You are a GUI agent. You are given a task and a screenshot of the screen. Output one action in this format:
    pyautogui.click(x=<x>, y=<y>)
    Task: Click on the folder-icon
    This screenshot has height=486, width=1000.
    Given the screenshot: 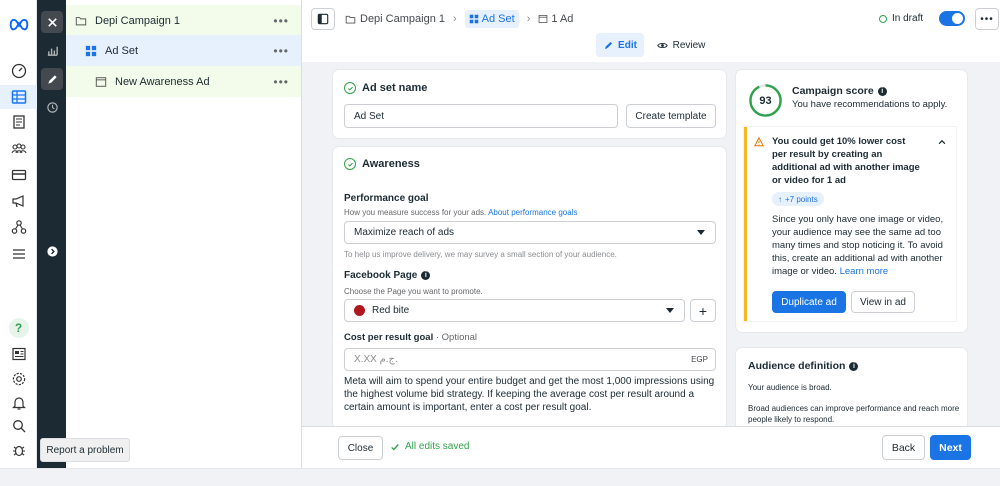 What is the action you would take?
    pyautogui.click(x=81, y=21)
    